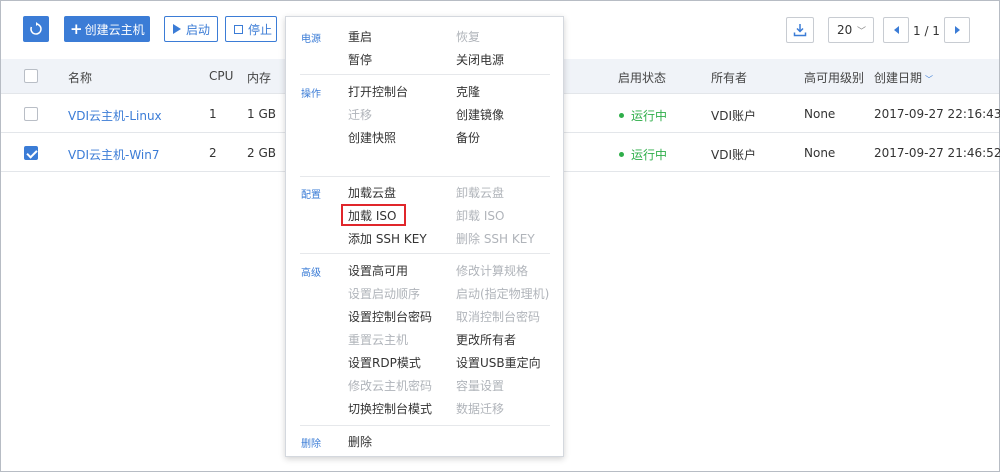 The image size is (1000, 472). Describe the element at coordinates (387, 238) in the screenshot. I see `menu-item-add-ssh-key: 添加 SSH KEY` at that location.